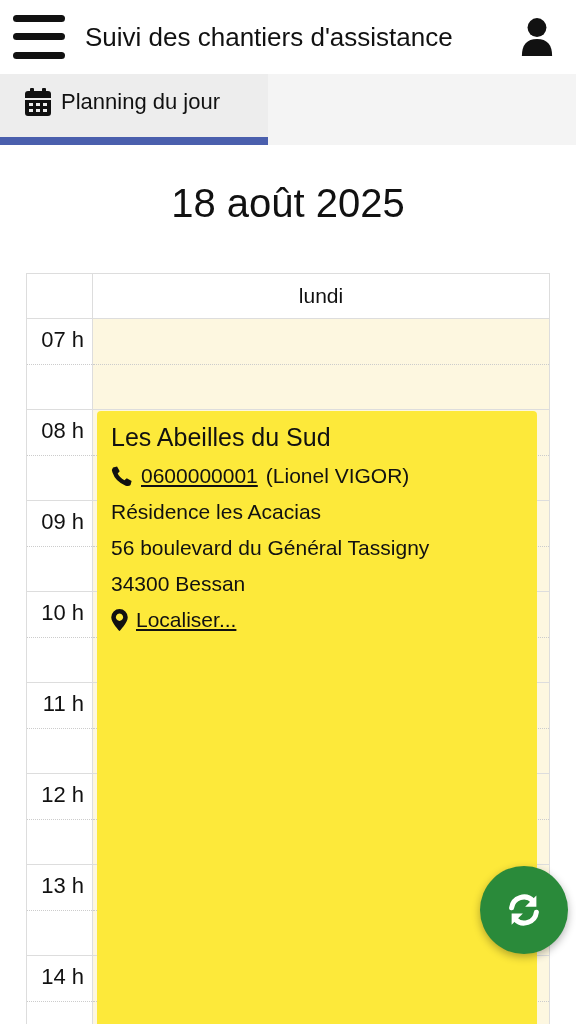 This screenshot has height=1024, width=576. I want to click on hour-label: 11 h, so click(62, 703).